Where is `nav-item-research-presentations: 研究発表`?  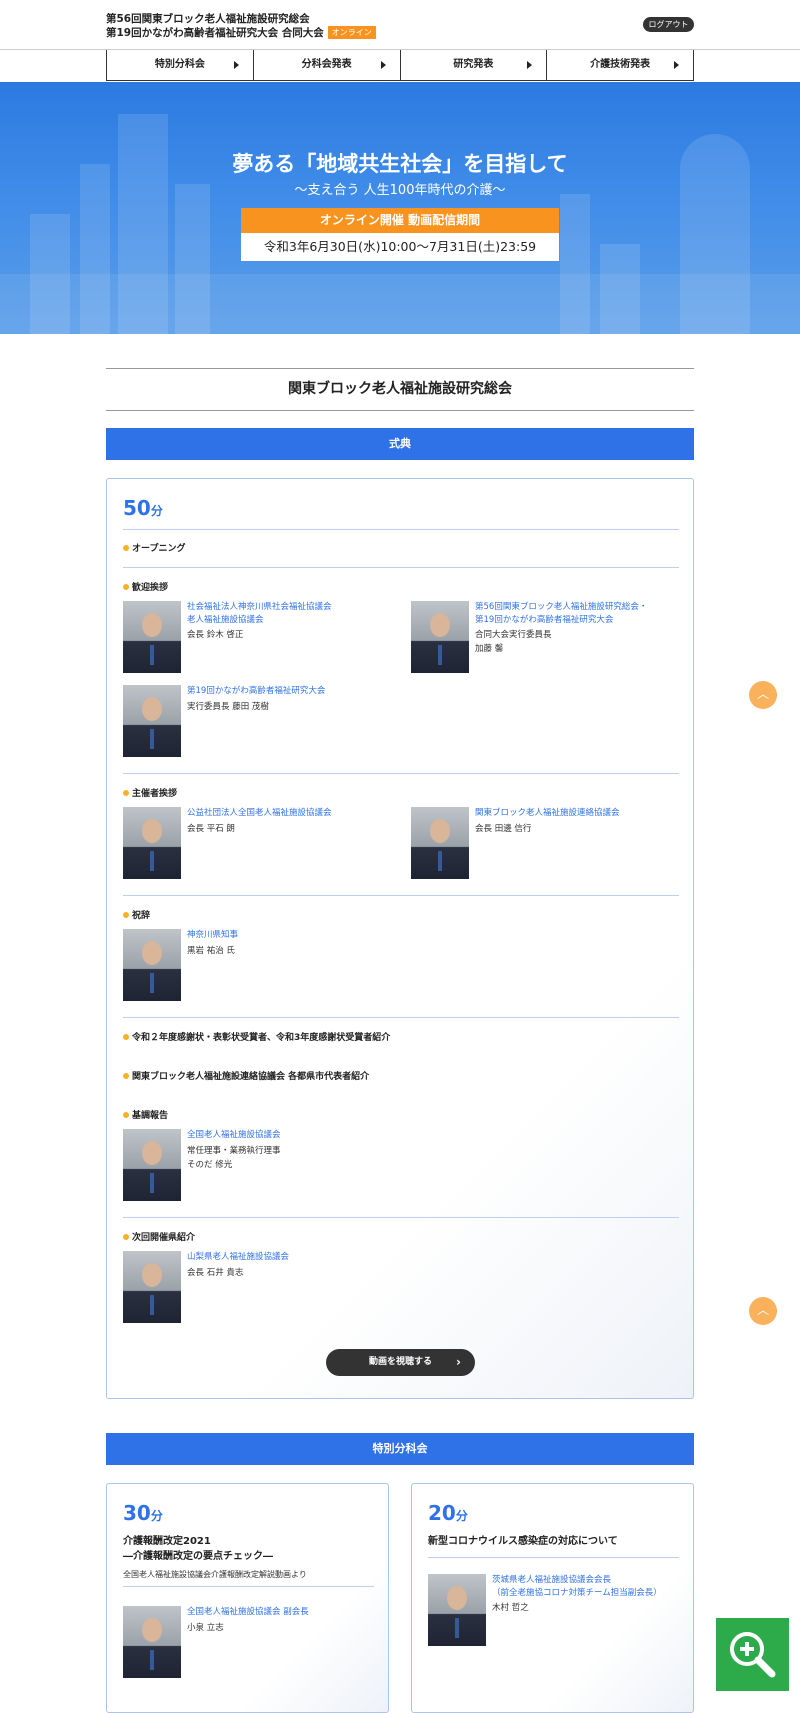
nav-item-research-presentations: 研究発表 is located at coordinates (474, 65).